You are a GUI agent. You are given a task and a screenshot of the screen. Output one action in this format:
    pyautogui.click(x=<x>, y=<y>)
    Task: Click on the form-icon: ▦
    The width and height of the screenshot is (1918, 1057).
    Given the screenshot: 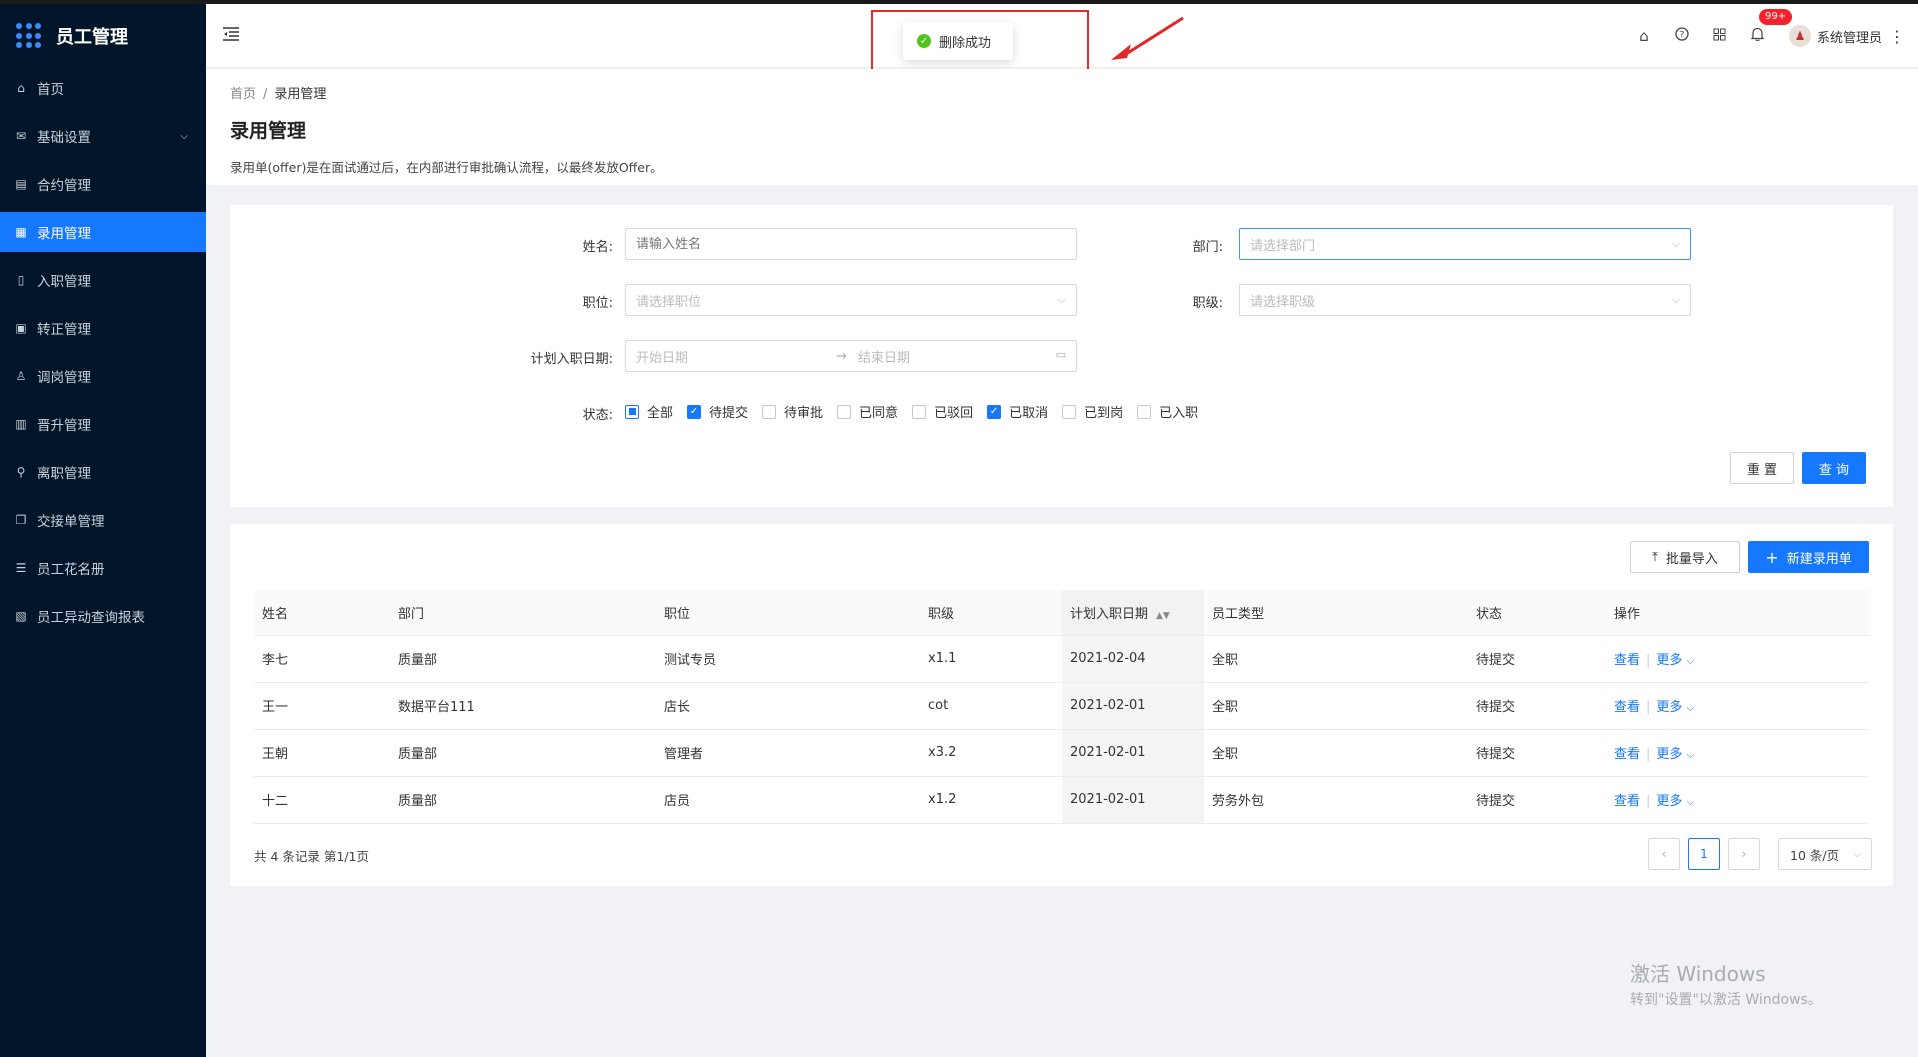 What is the action you would take?
    pyautogui.click(x=21, y=232)
    